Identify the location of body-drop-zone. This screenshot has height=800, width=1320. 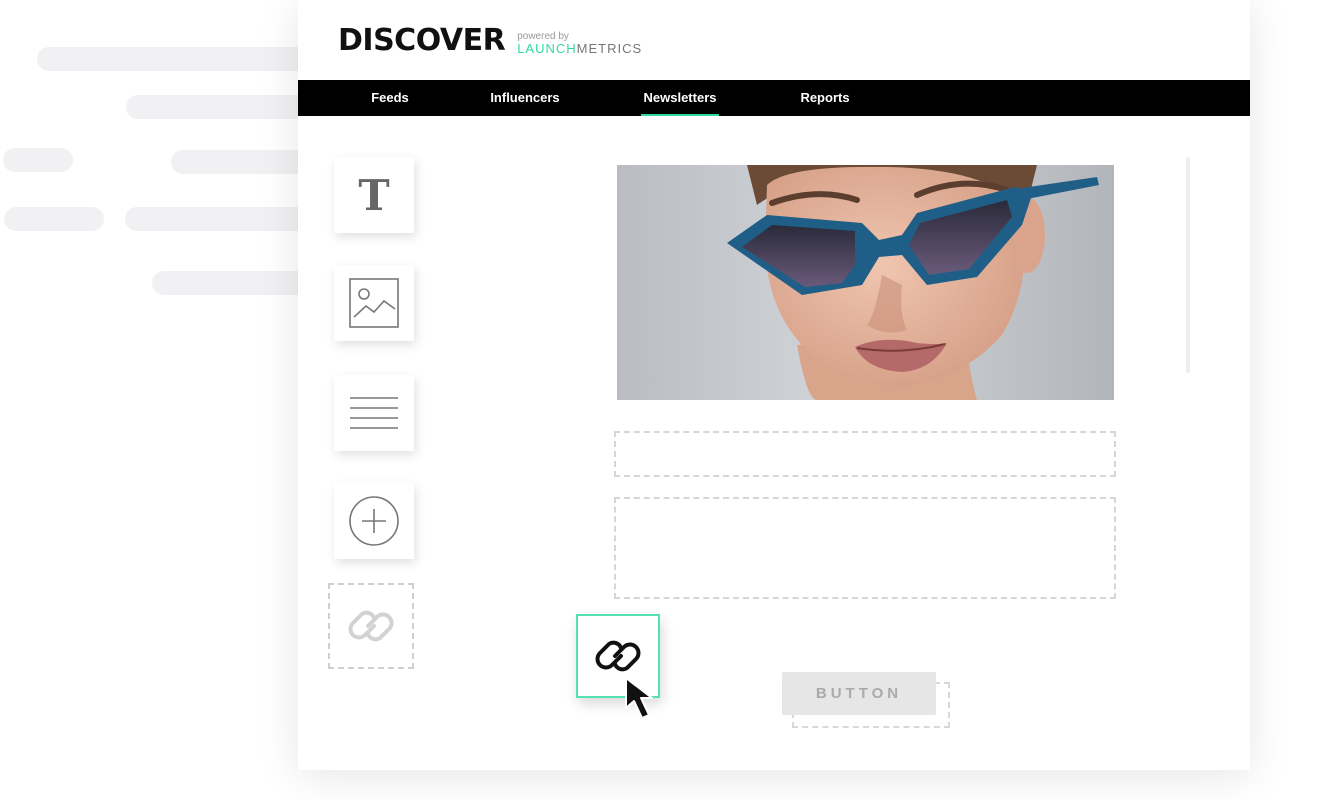
(865, 548).